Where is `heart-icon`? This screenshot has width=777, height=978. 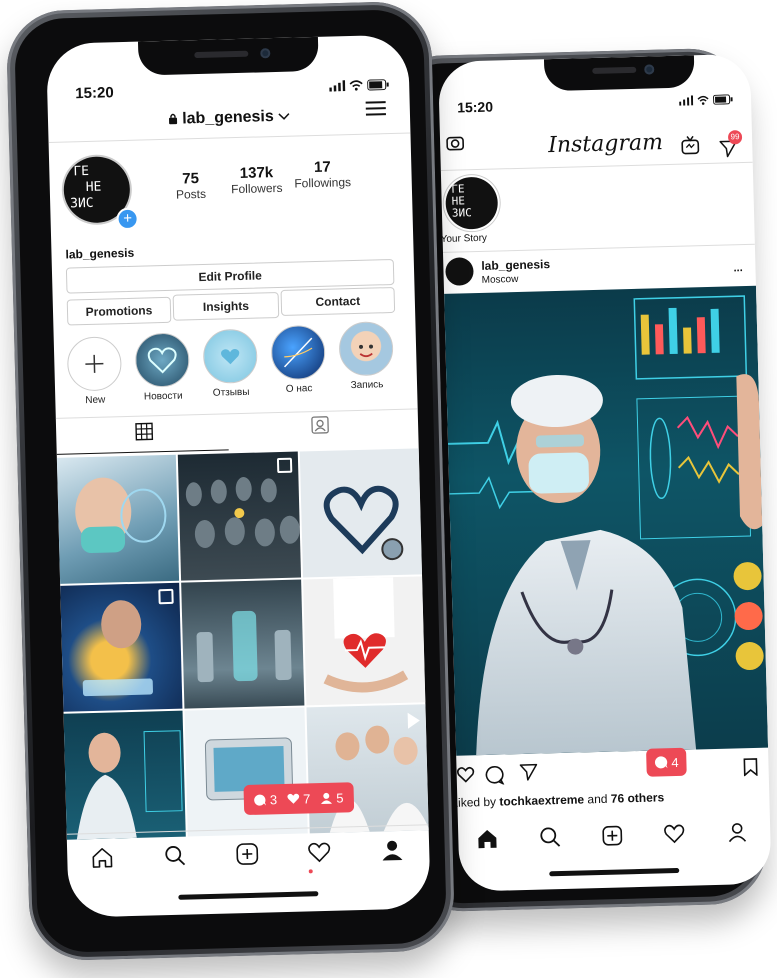 heart-icon is located at coordinates (293, 798).